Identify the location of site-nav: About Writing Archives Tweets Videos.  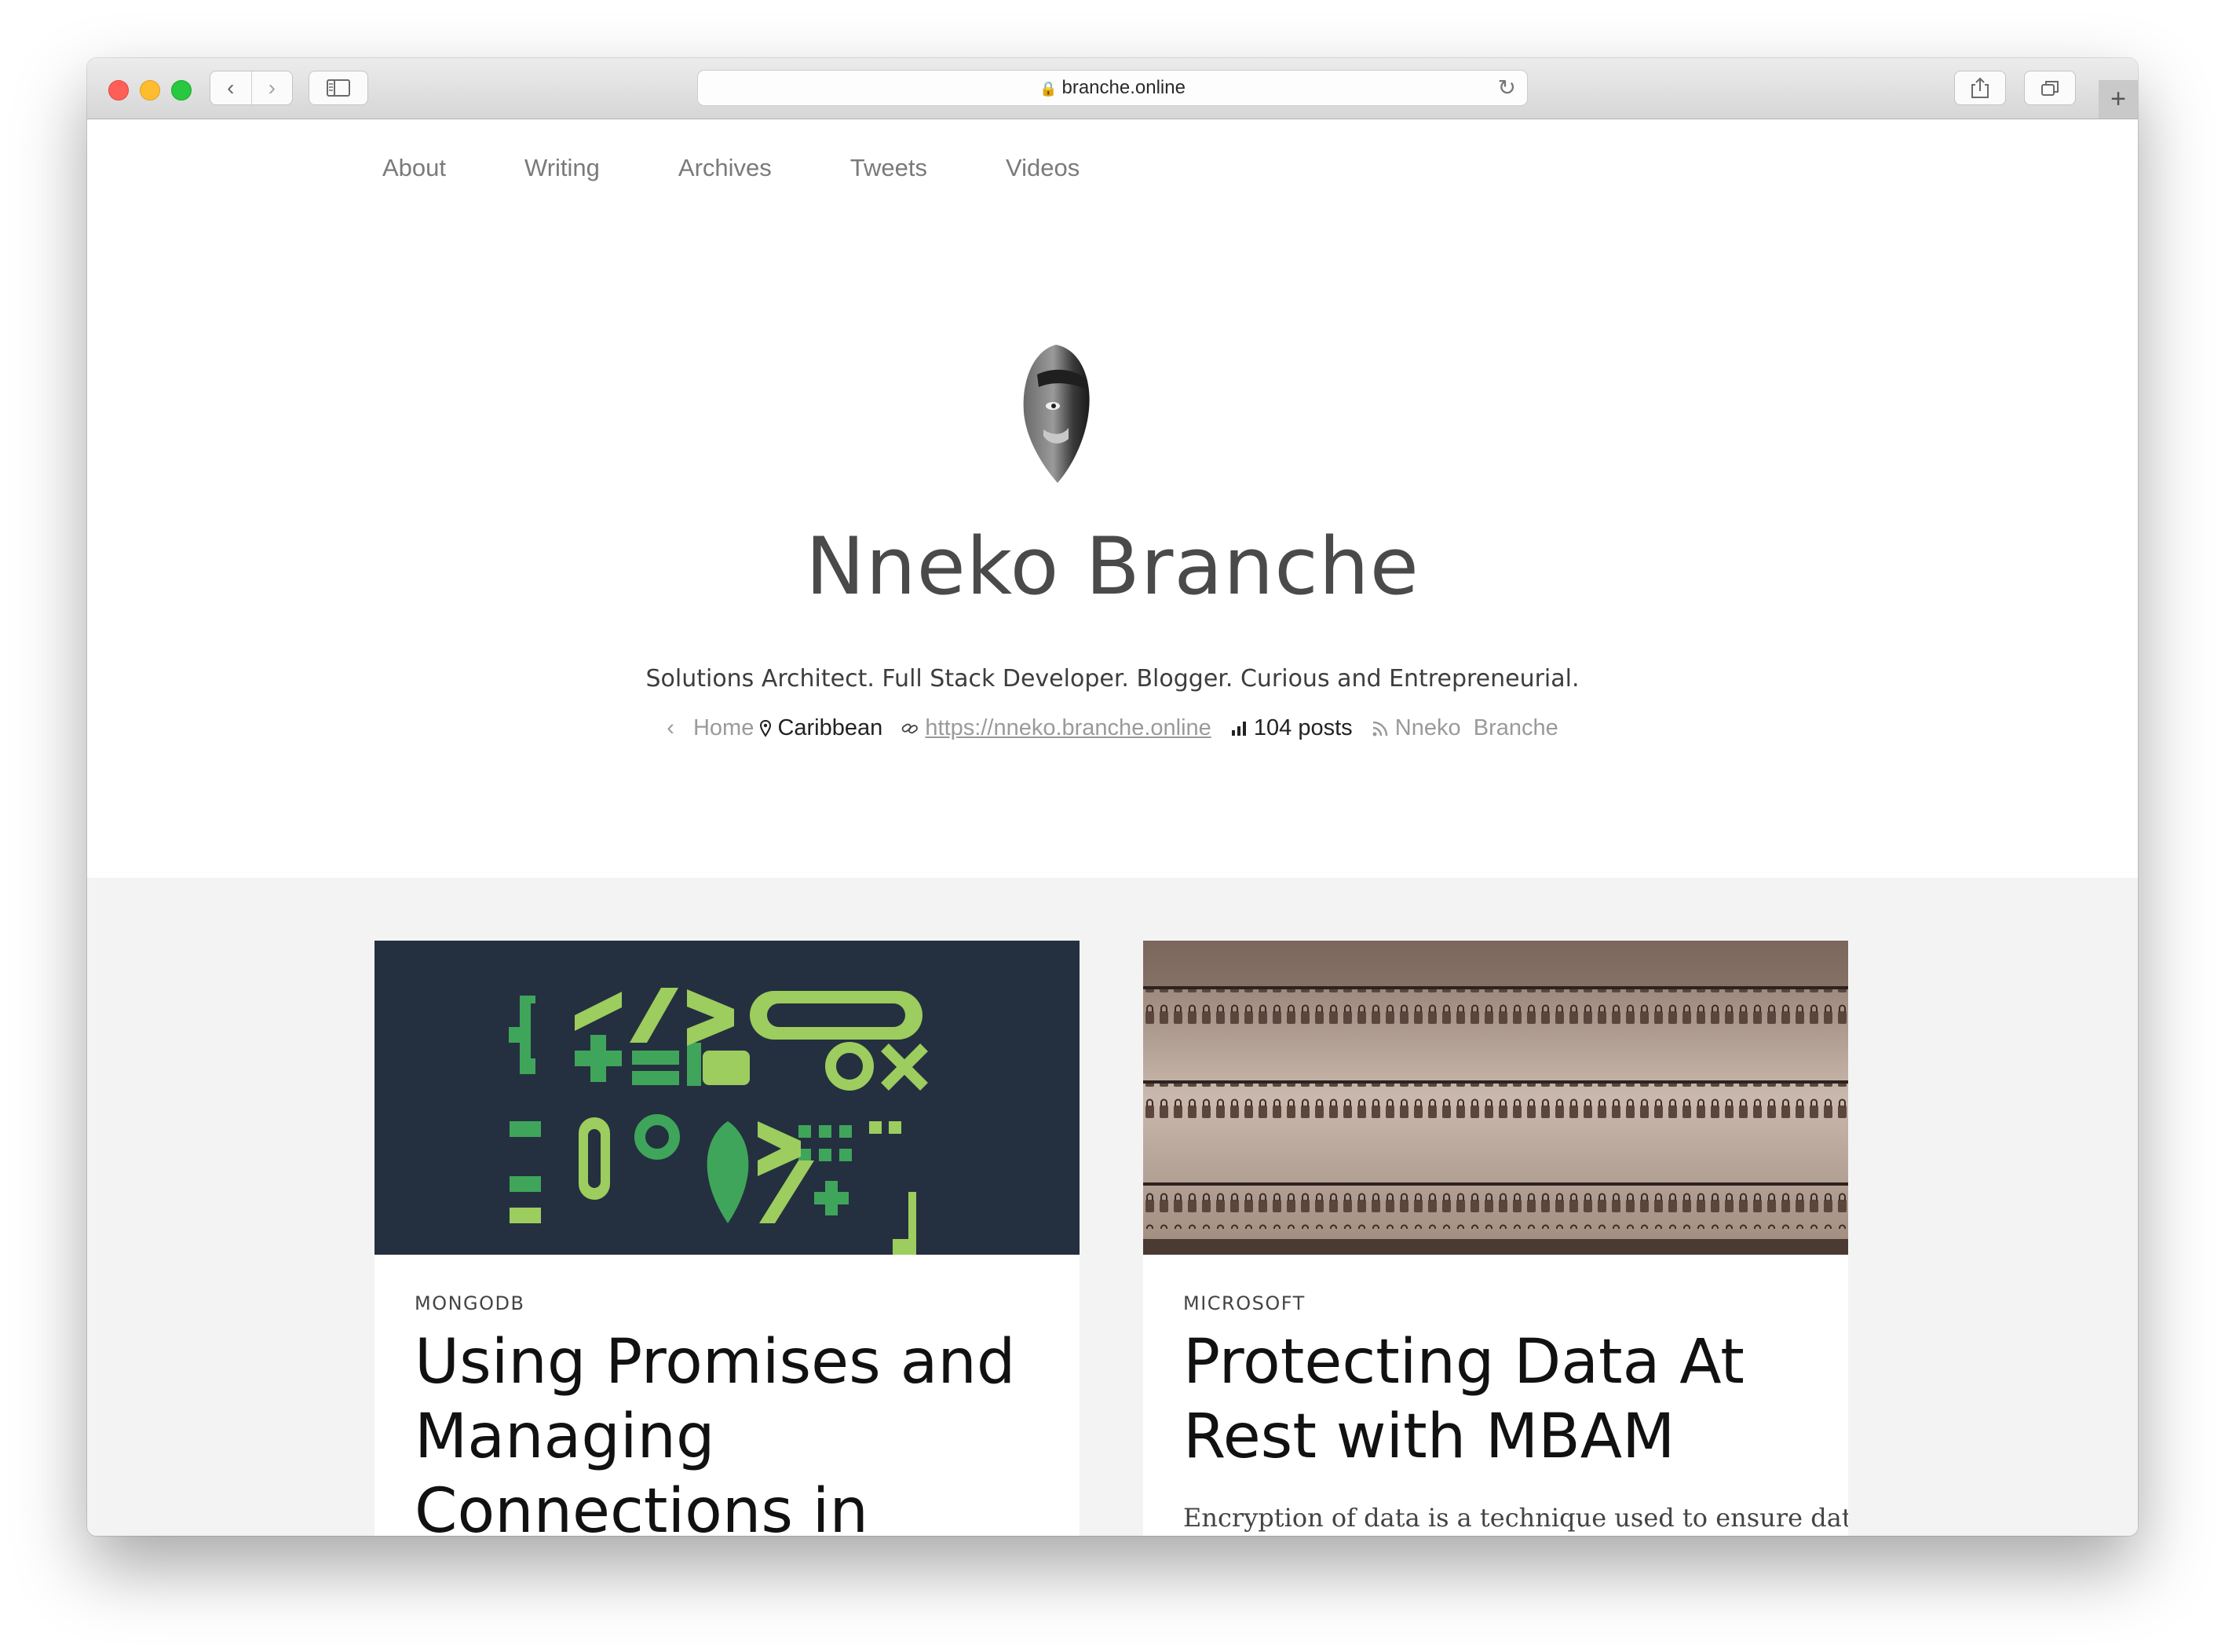
(770, 168).